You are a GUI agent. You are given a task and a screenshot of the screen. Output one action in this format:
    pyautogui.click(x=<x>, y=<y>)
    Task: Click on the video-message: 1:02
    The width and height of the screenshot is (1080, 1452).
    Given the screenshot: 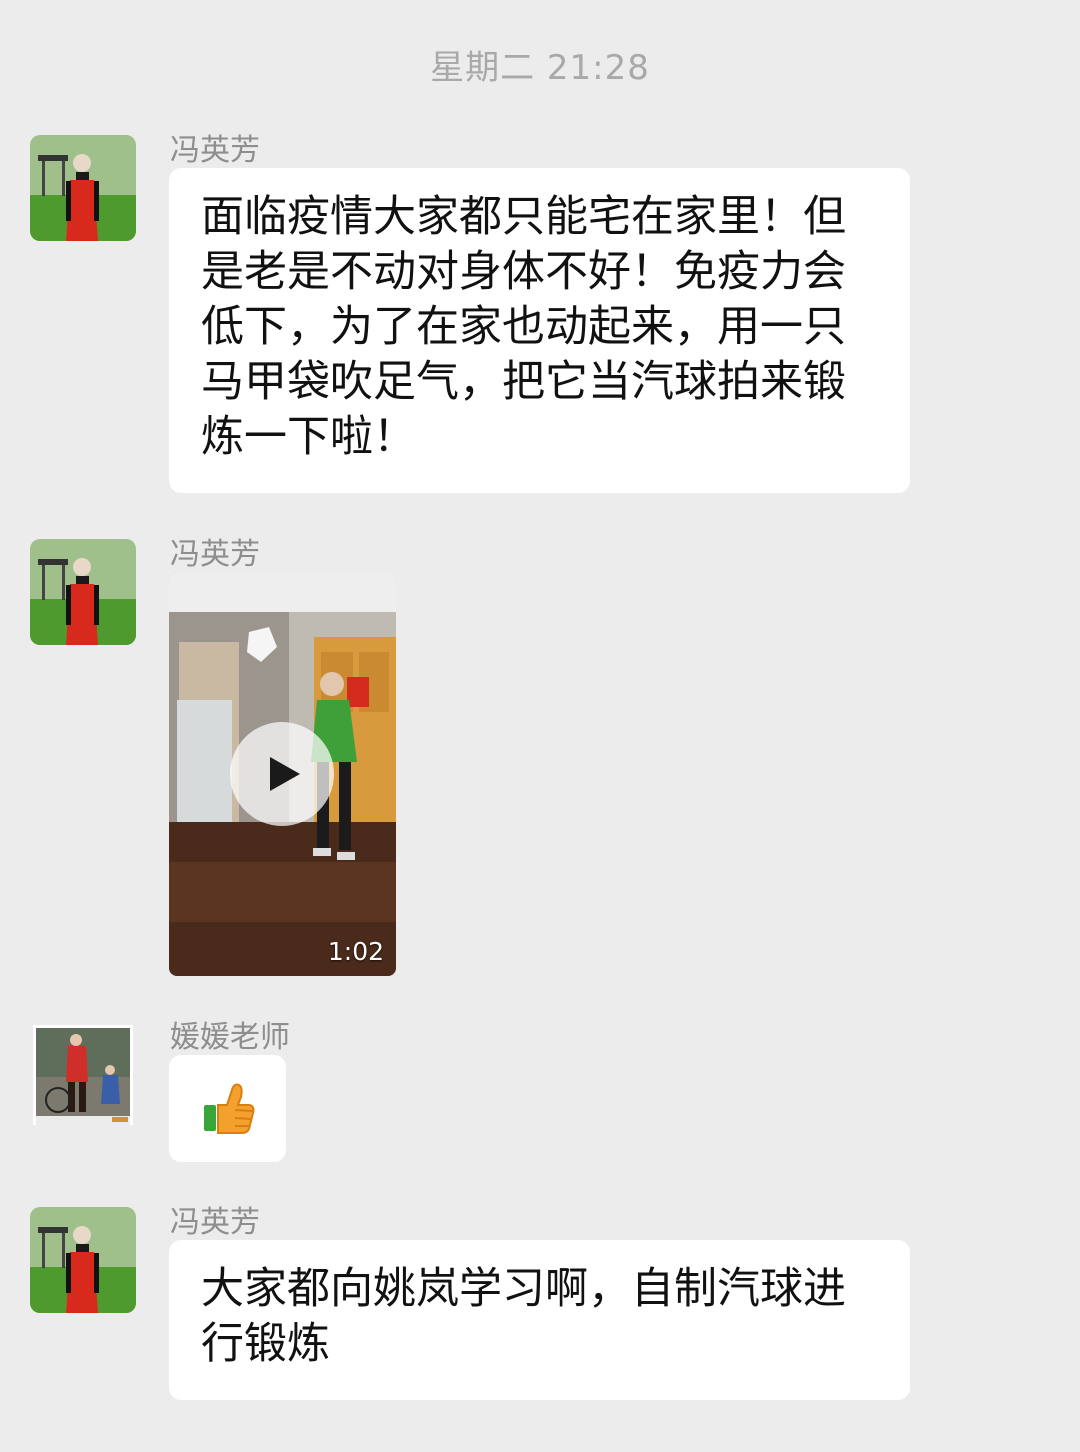 What is the action you would take?
    pyautogui.click(x=282, y=774)
    